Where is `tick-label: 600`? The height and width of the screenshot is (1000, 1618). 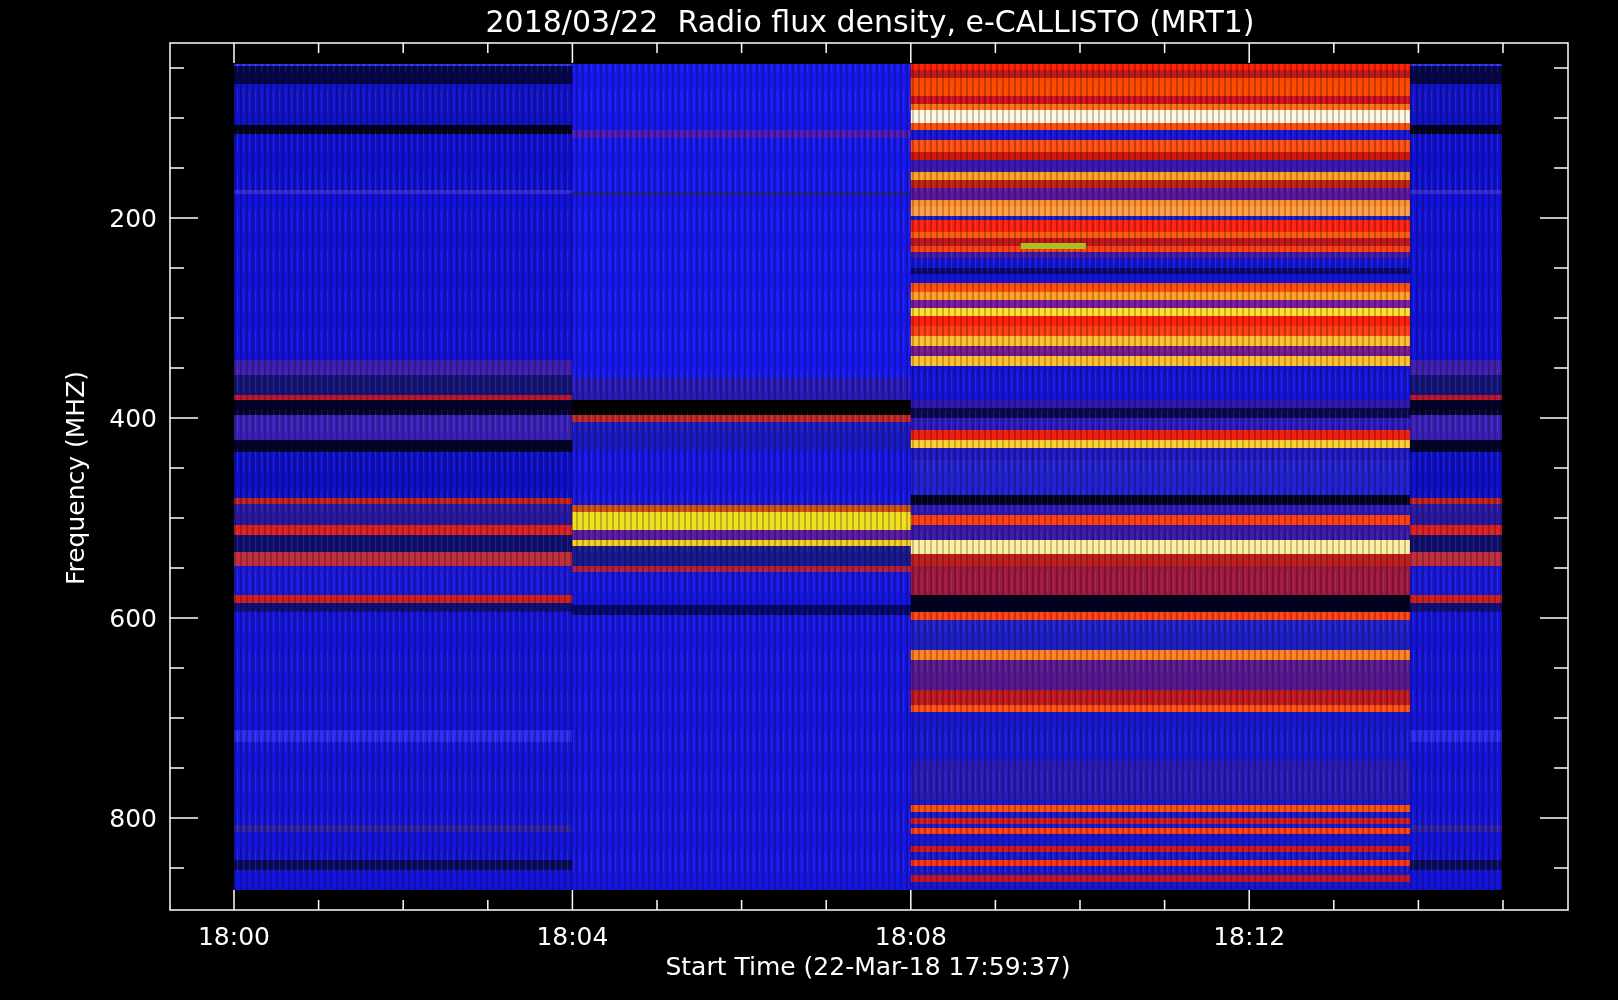
tick-label: 600 is located at coordinates (133, 618).